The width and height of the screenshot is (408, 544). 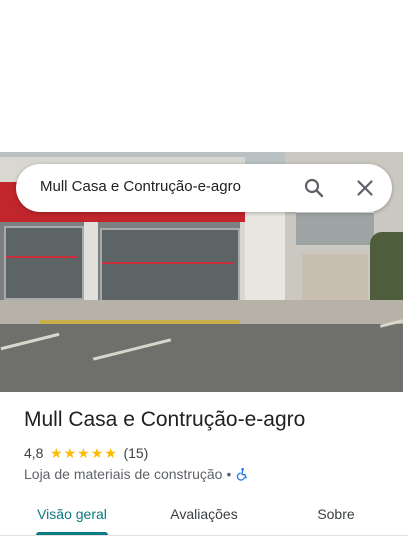 I want to click on tab-overview: Visão geral, so click(x=72, y=514).